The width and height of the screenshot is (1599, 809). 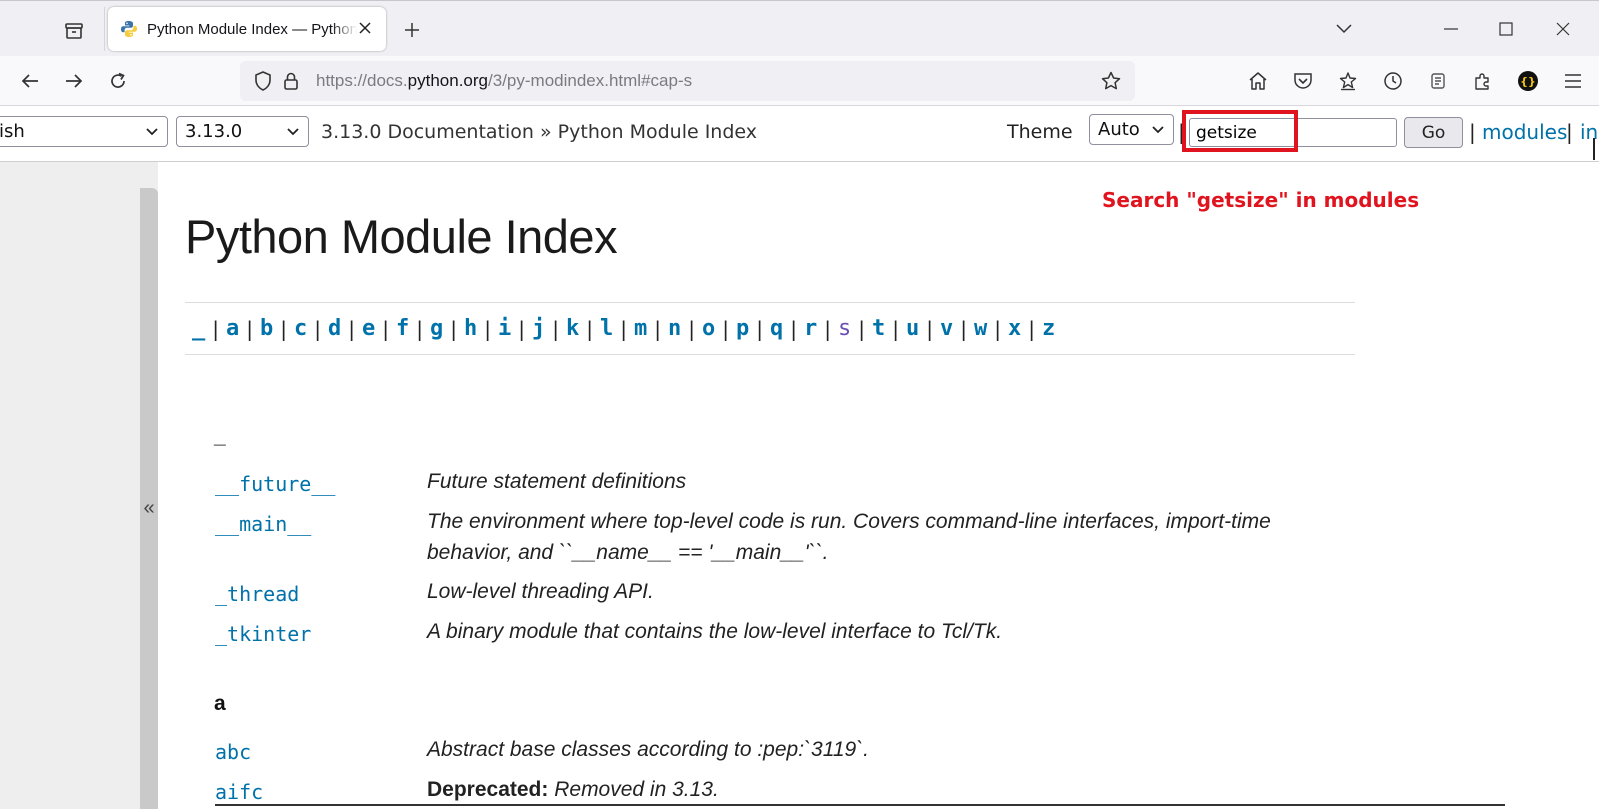 I want to click on theme-select: Auto, so click(x=1131, y=129).